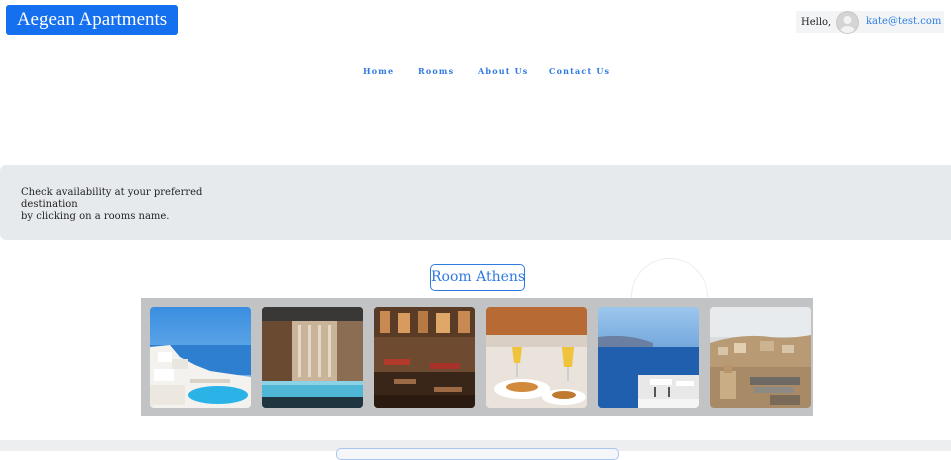 The width and height of the screenshot is (951, 460). Describe the element at coordinates (503, 71) in the screenshot. I see `nav-about-us: About Us` at that location.